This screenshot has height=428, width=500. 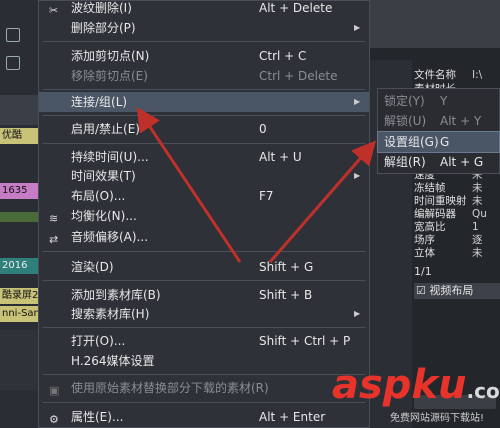 I want to click on page-indicator: 1/1, so click(x=423, y=271).